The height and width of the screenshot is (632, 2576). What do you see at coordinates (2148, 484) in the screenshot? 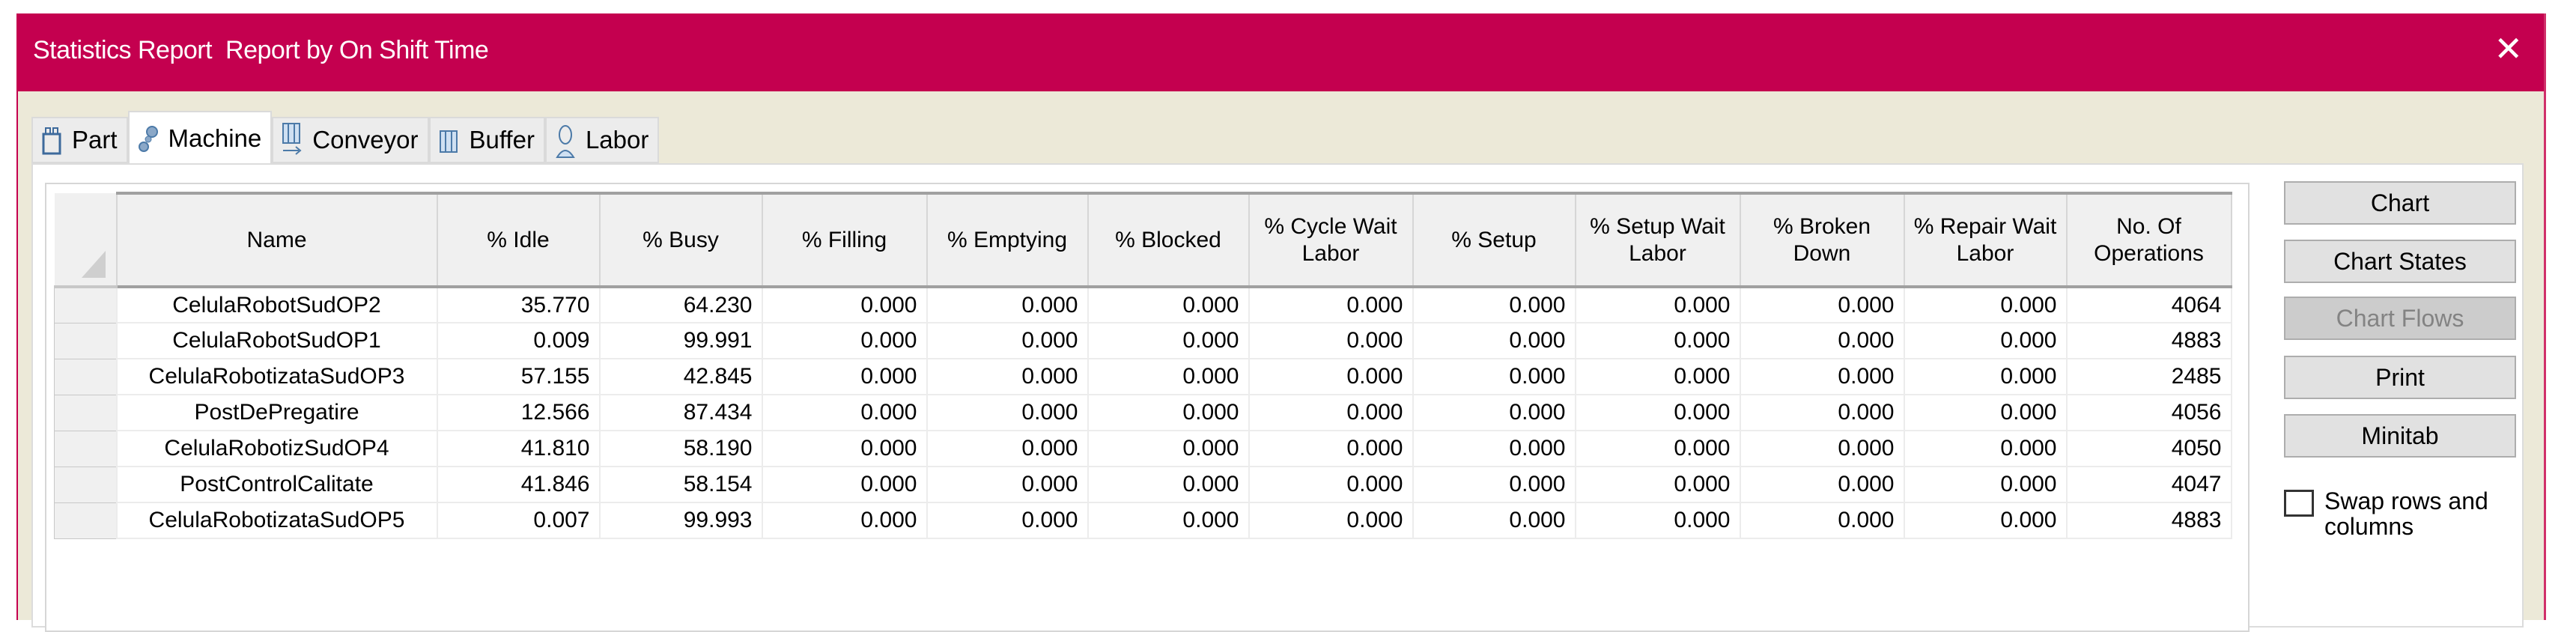
I see `value-cell: 4047` at bounding box center [2148, 484].